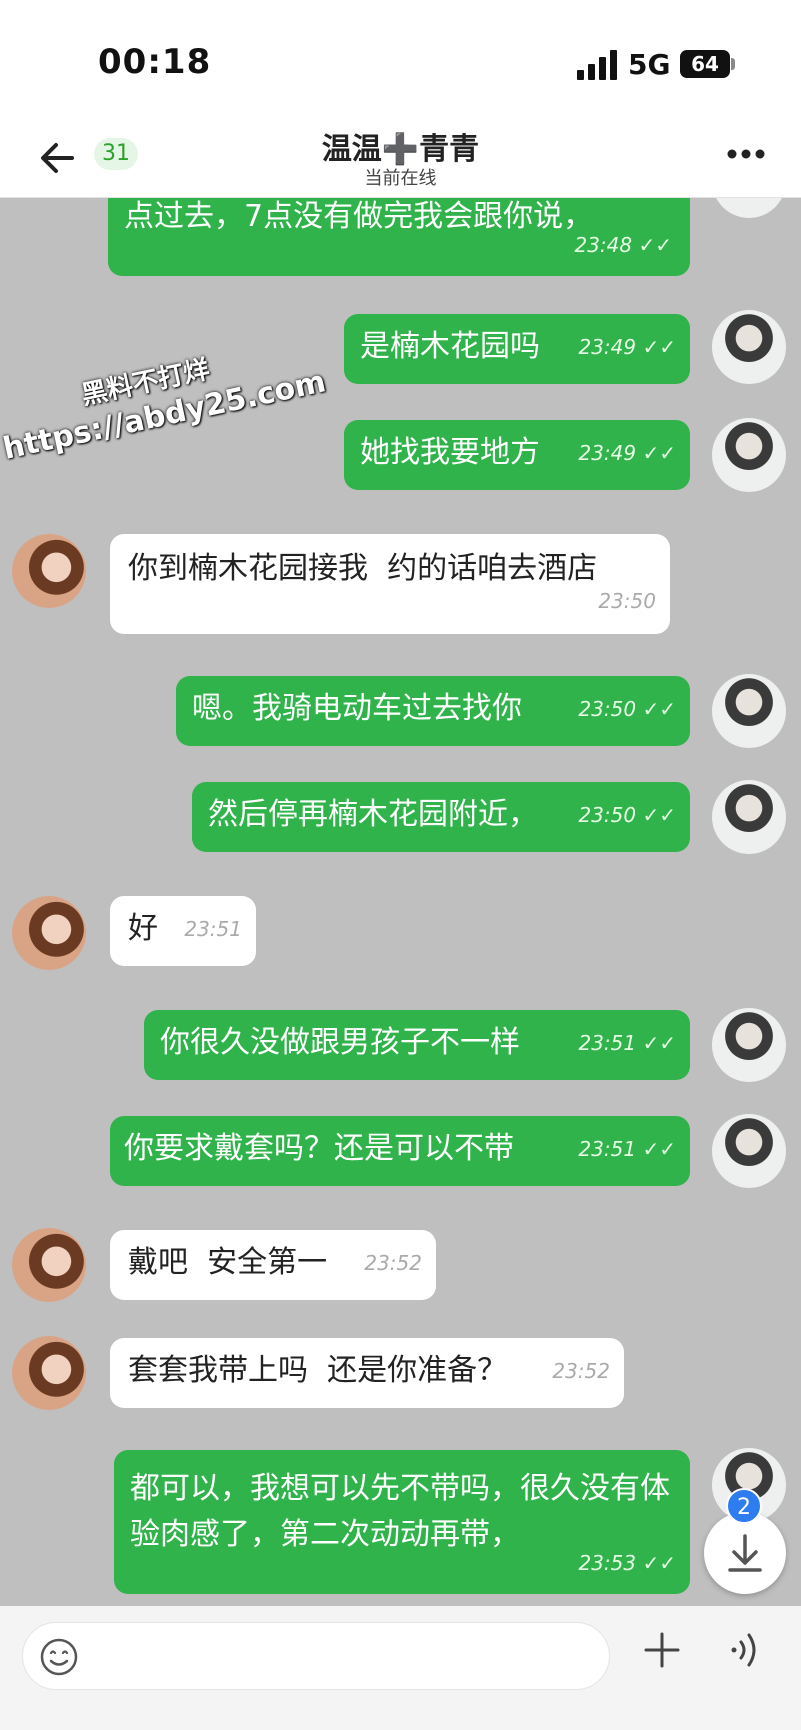  I want to click on message-bubble-outgoing: 你很久没做跟男孩子不一样 23:51 ✓✓, so click(417, 1045).